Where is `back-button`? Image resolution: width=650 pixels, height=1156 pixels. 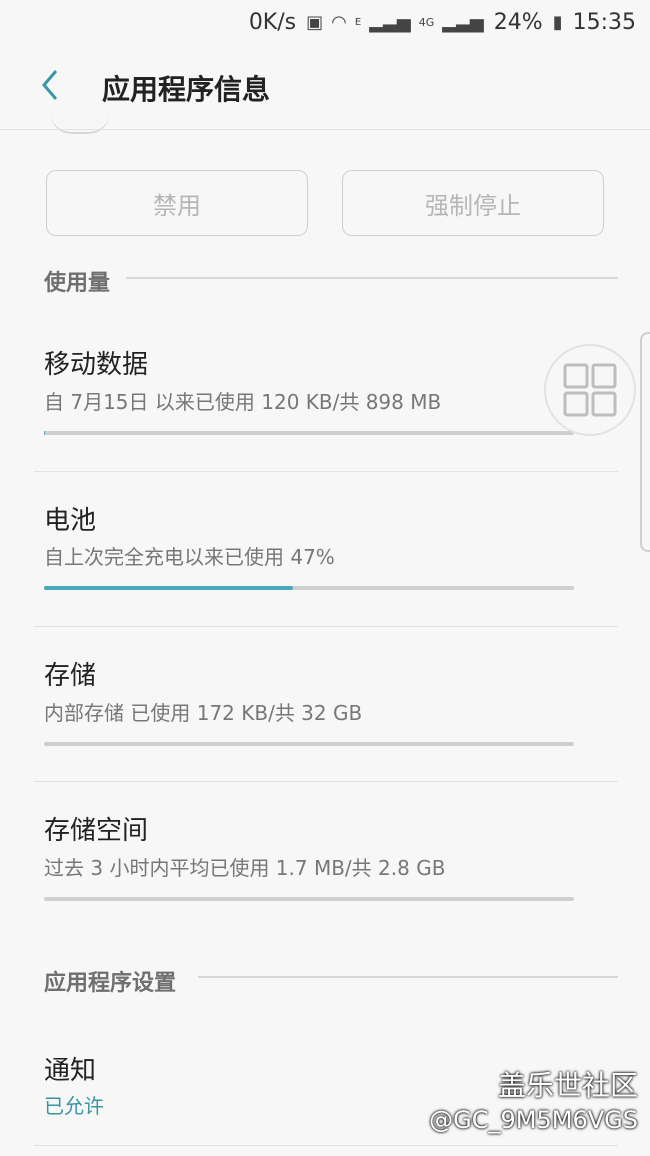 back-button is located at coordinates (50, 85).